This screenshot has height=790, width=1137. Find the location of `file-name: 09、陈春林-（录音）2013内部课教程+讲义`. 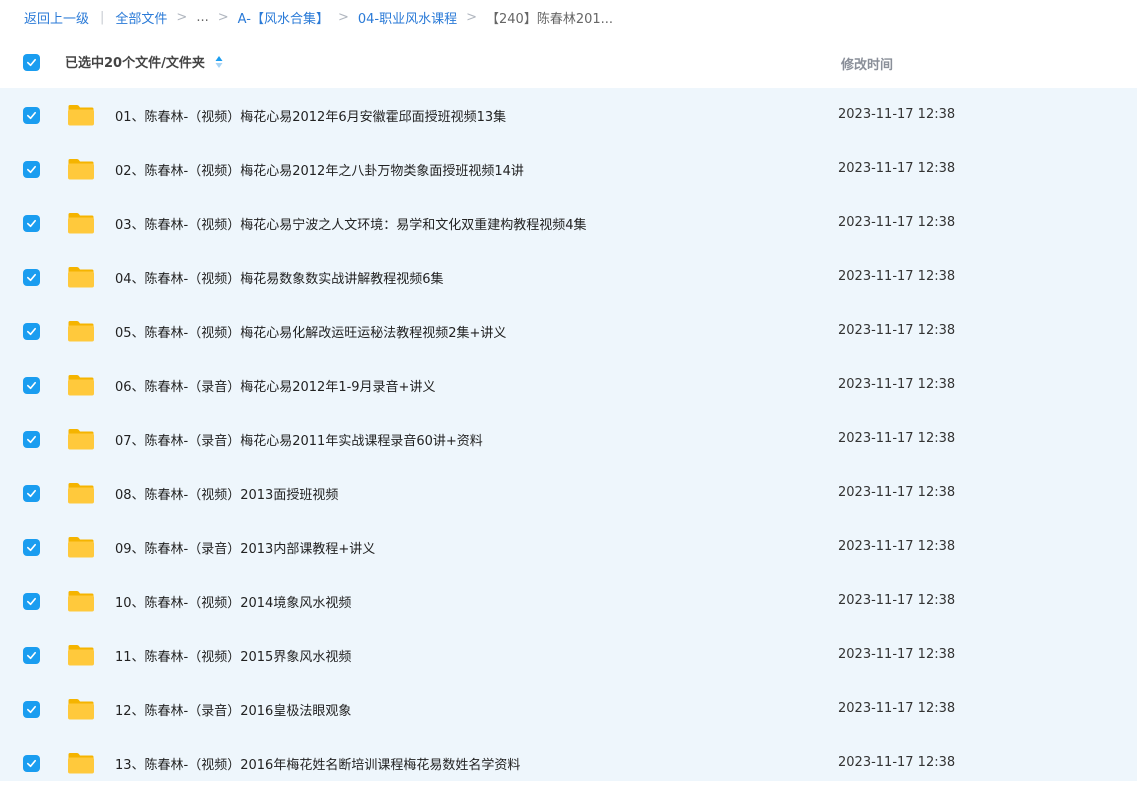

file-name: 09、陈春林-（录音）2013内部课教程+讲义 is located at coordinates (245, 547).